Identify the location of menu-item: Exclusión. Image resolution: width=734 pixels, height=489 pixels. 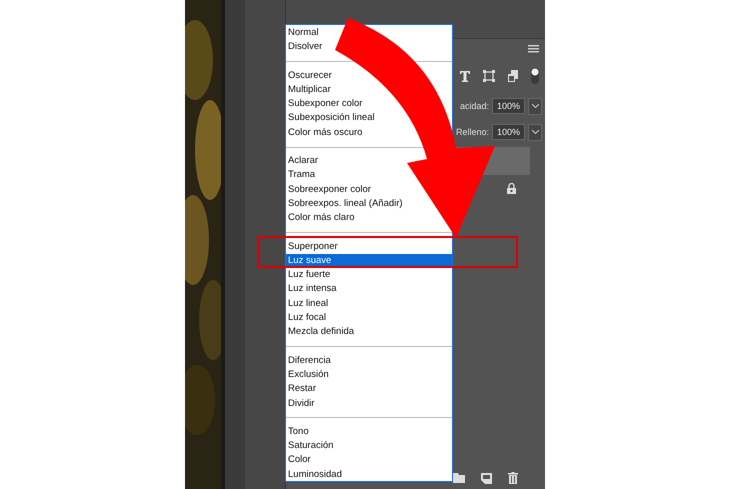
(307, 375).